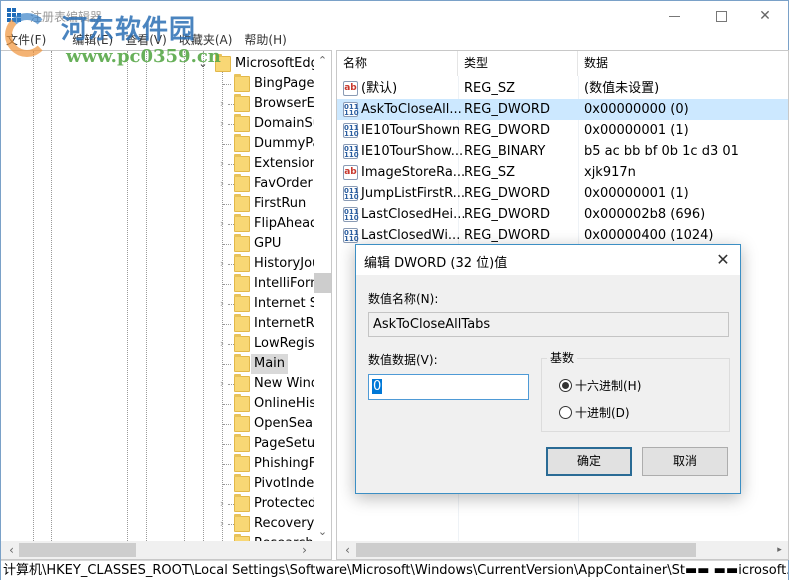  I want to click on scroll-right-icon: ›, so click(304, 550).